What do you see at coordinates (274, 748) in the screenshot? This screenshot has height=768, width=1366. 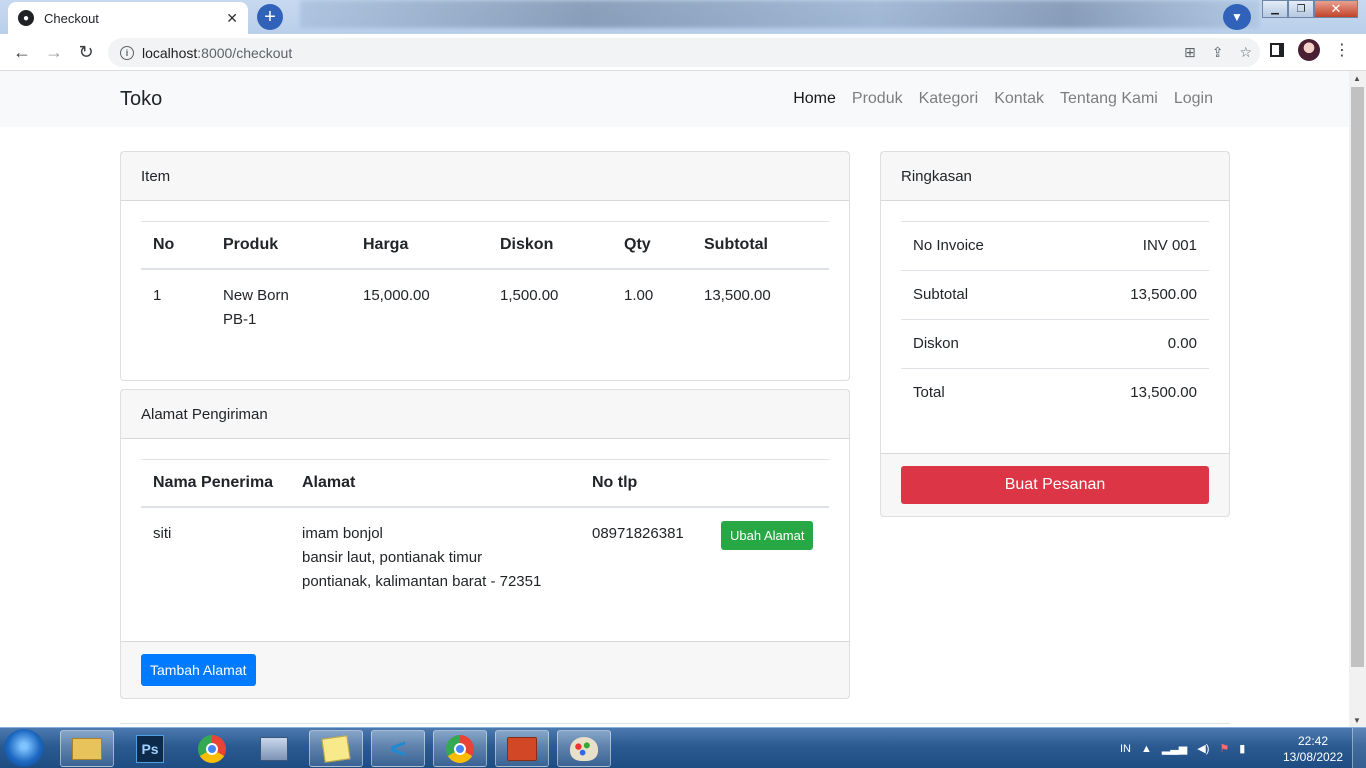 I see `control-panel-icon` at bounding box center [274, 748].